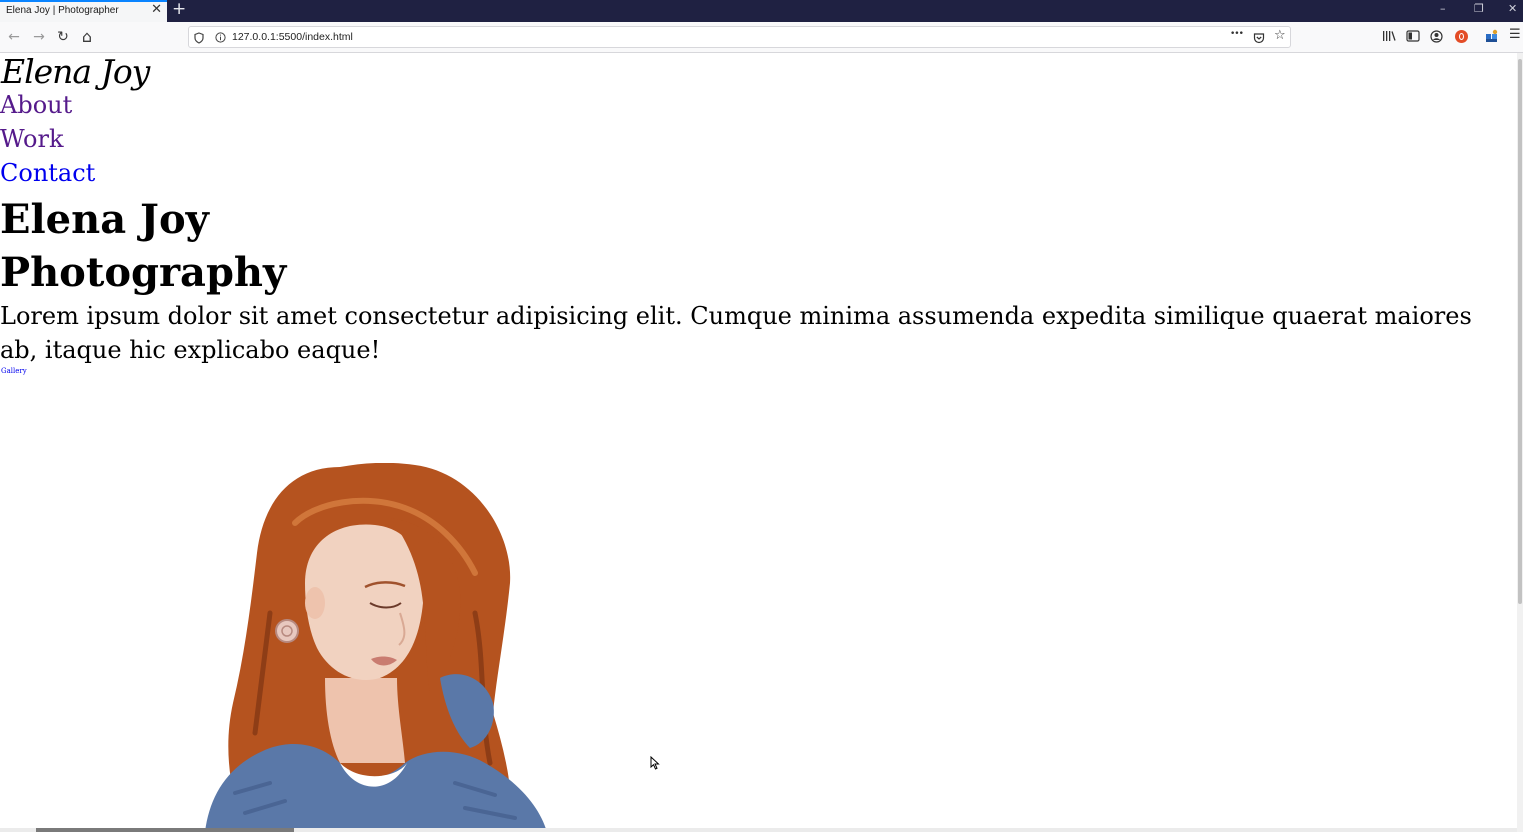 This screenshot has height=832, width=1523. What do you see at coordinates (1436, 36) in the screenshot?
I see `account-icon` at bounding box center [1436, 36].